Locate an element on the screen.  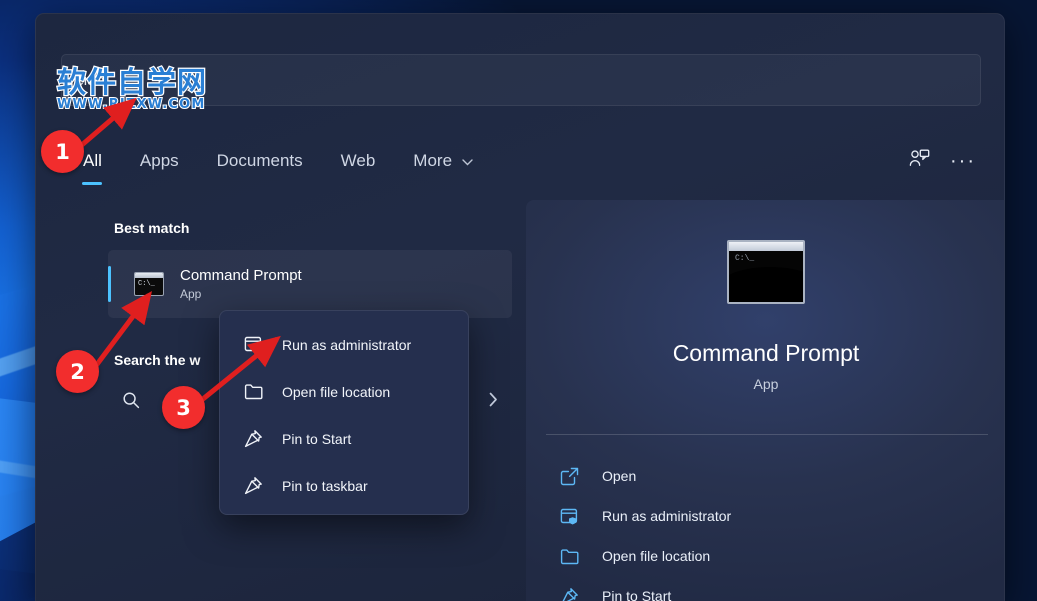
preview-action-label: Pin to Start is located at coordinates (637, 594).